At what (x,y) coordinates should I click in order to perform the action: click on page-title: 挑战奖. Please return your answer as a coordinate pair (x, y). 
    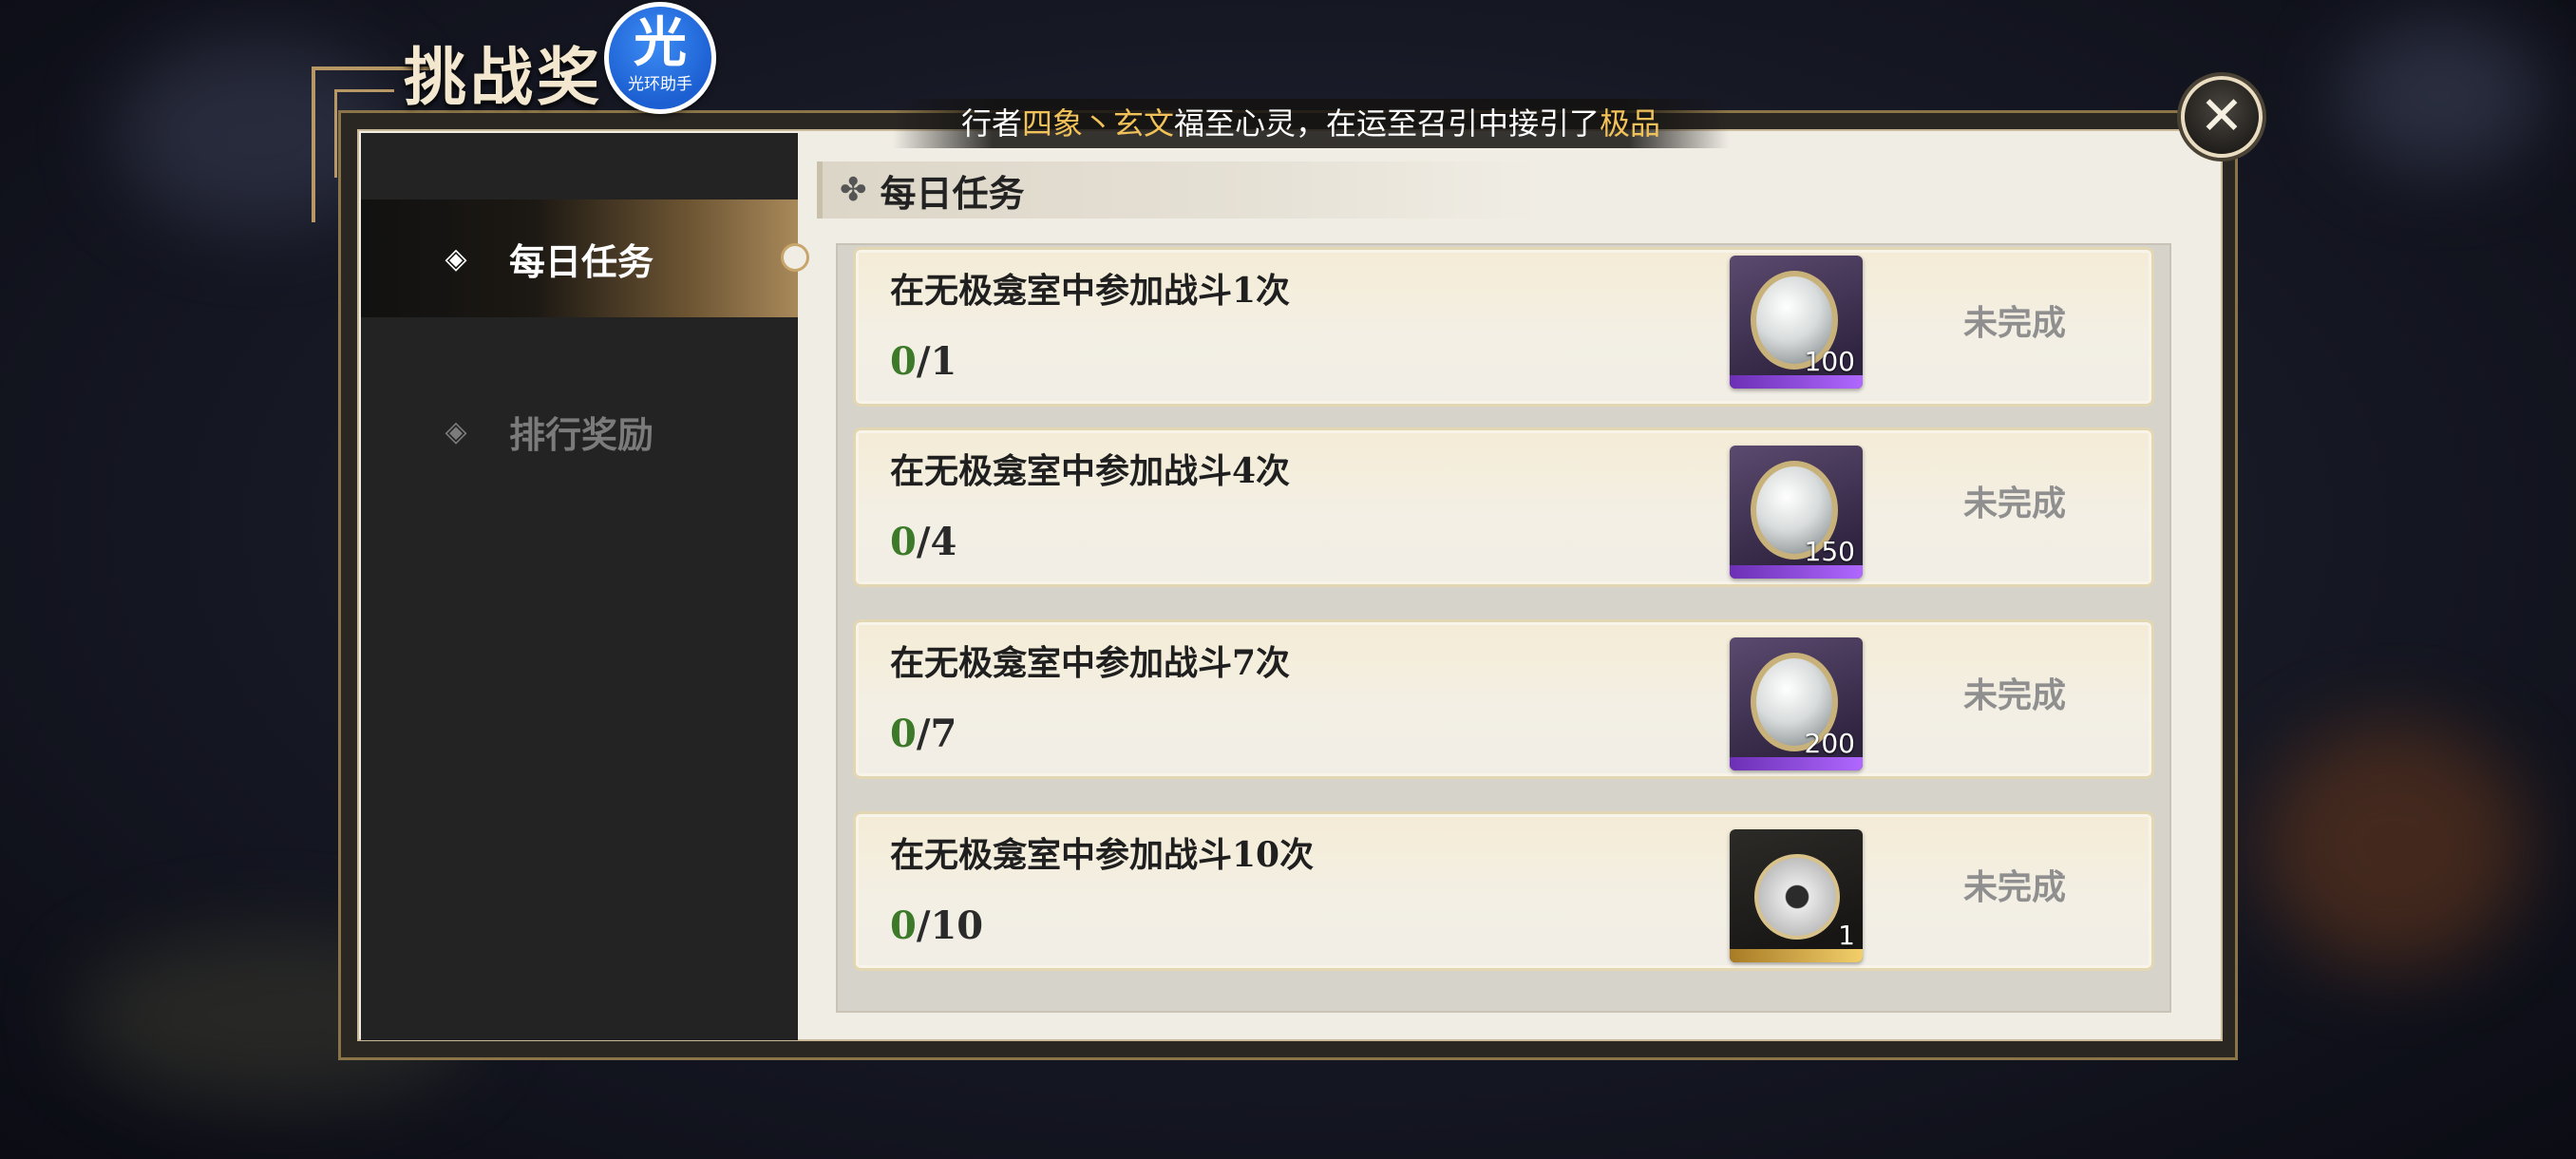
    Looking at the image, I should click on (503, 77).